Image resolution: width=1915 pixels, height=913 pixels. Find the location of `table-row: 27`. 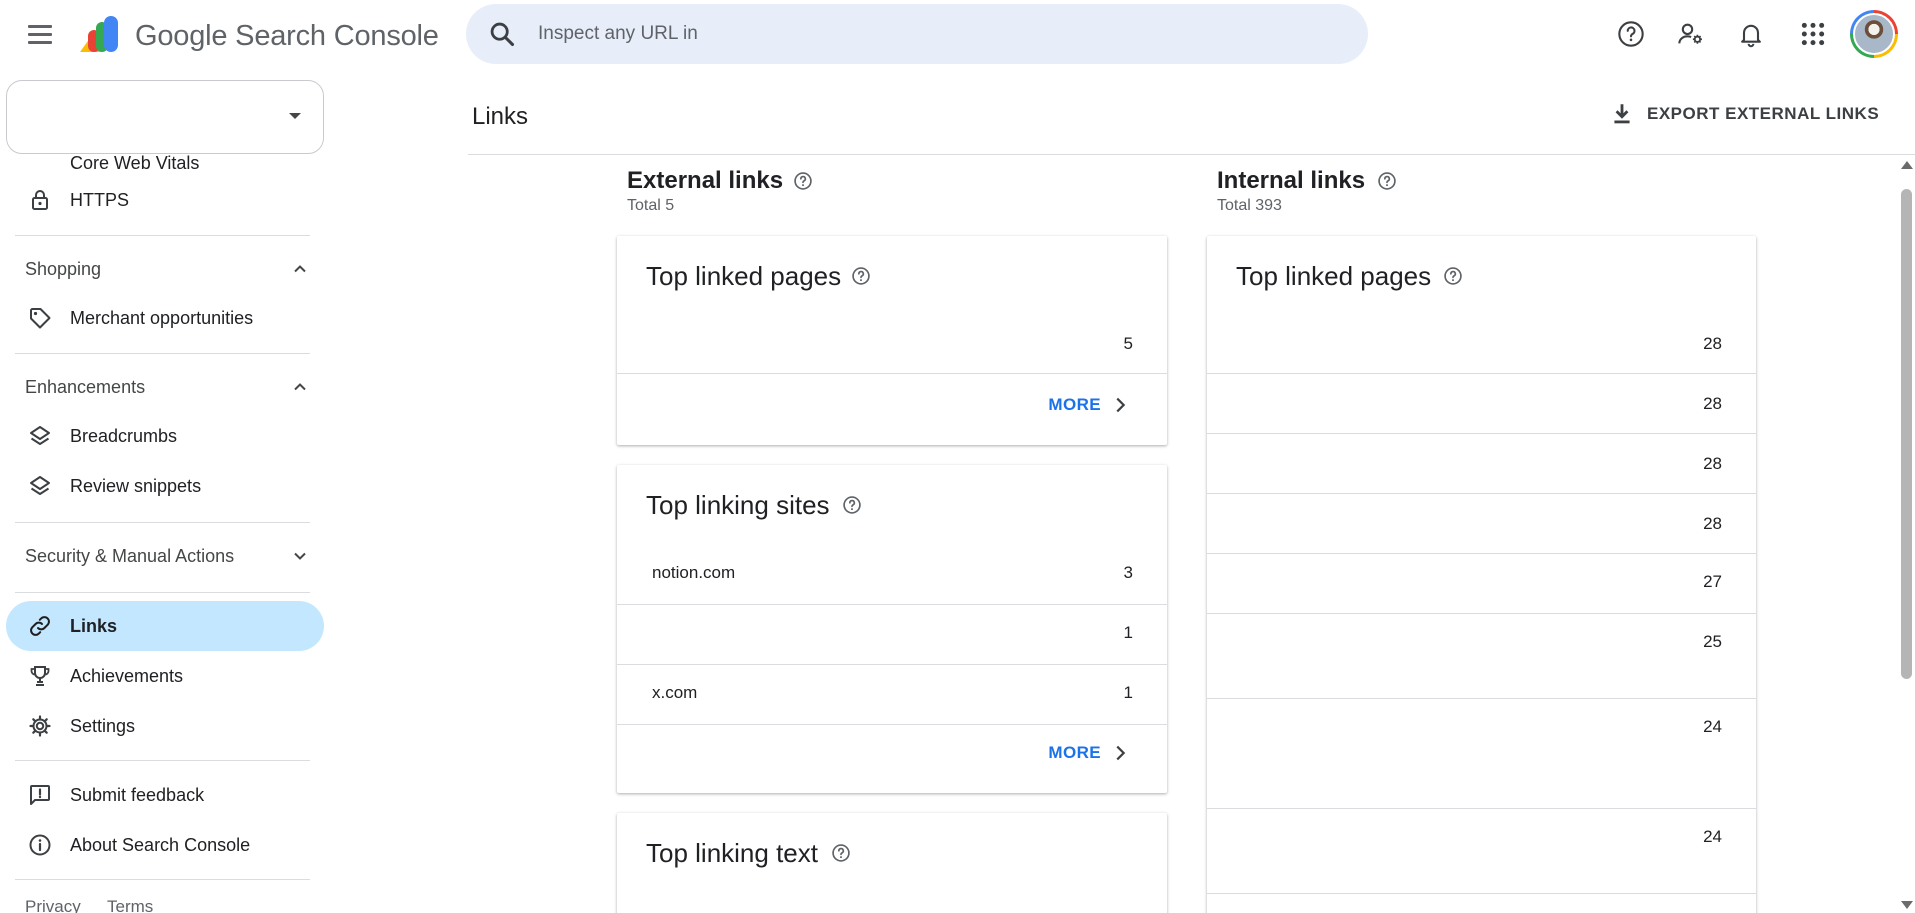

table-row: 27 is located at coordinates (1481, 584).